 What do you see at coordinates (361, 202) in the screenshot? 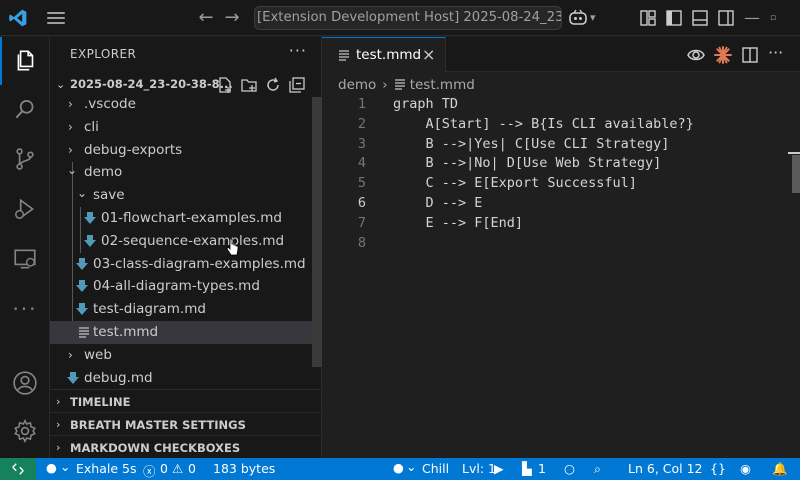
I see `line-number: 6` at bounding box center [361, 202].